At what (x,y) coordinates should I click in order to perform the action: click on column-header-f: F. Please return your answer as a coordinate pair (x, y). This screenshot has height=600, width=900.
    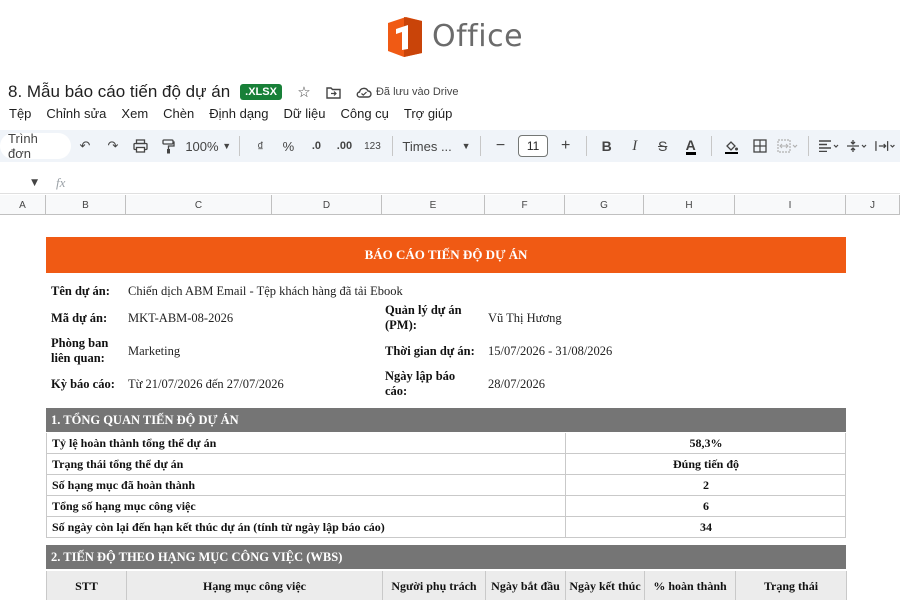
    Looking at the image, I should click on (525, 205).